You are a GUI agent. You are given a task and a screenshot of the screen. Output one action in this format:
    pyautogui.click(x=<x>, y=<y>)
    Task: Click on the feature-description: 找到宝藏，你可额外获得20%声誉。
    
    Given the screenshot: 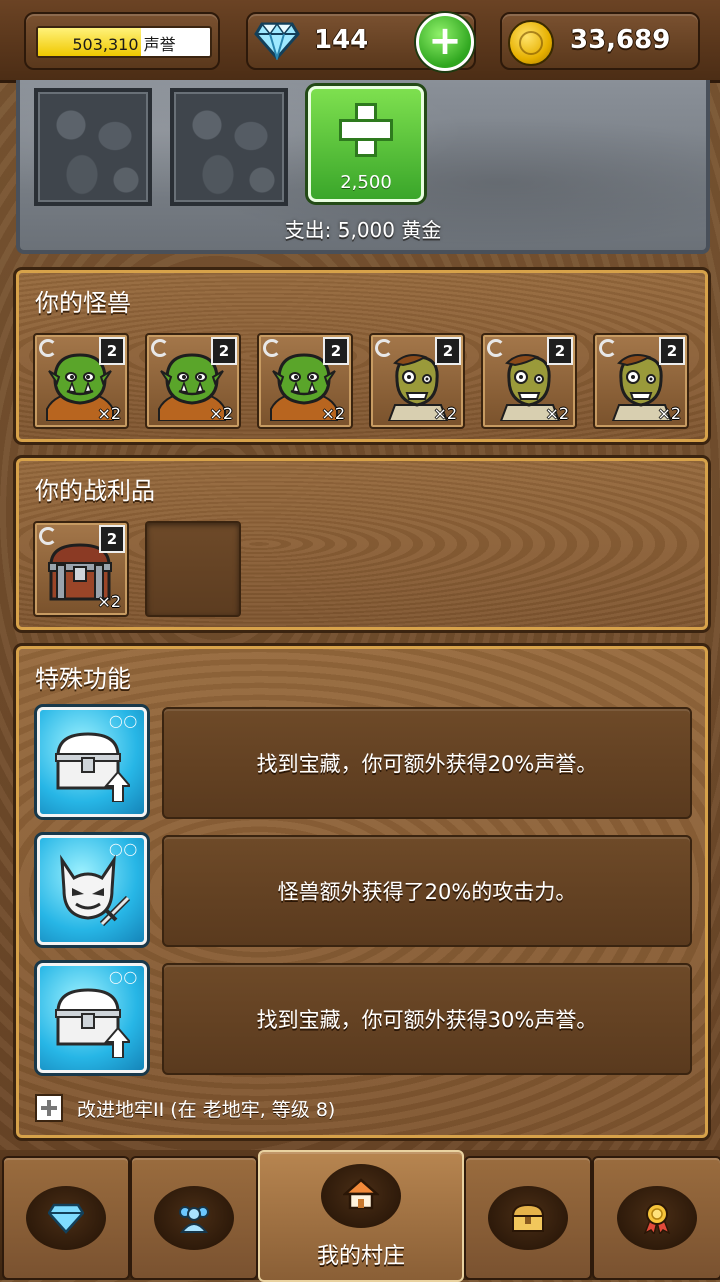 What is the action you would take?
    pyautogui.click(x=427, y=763)
    